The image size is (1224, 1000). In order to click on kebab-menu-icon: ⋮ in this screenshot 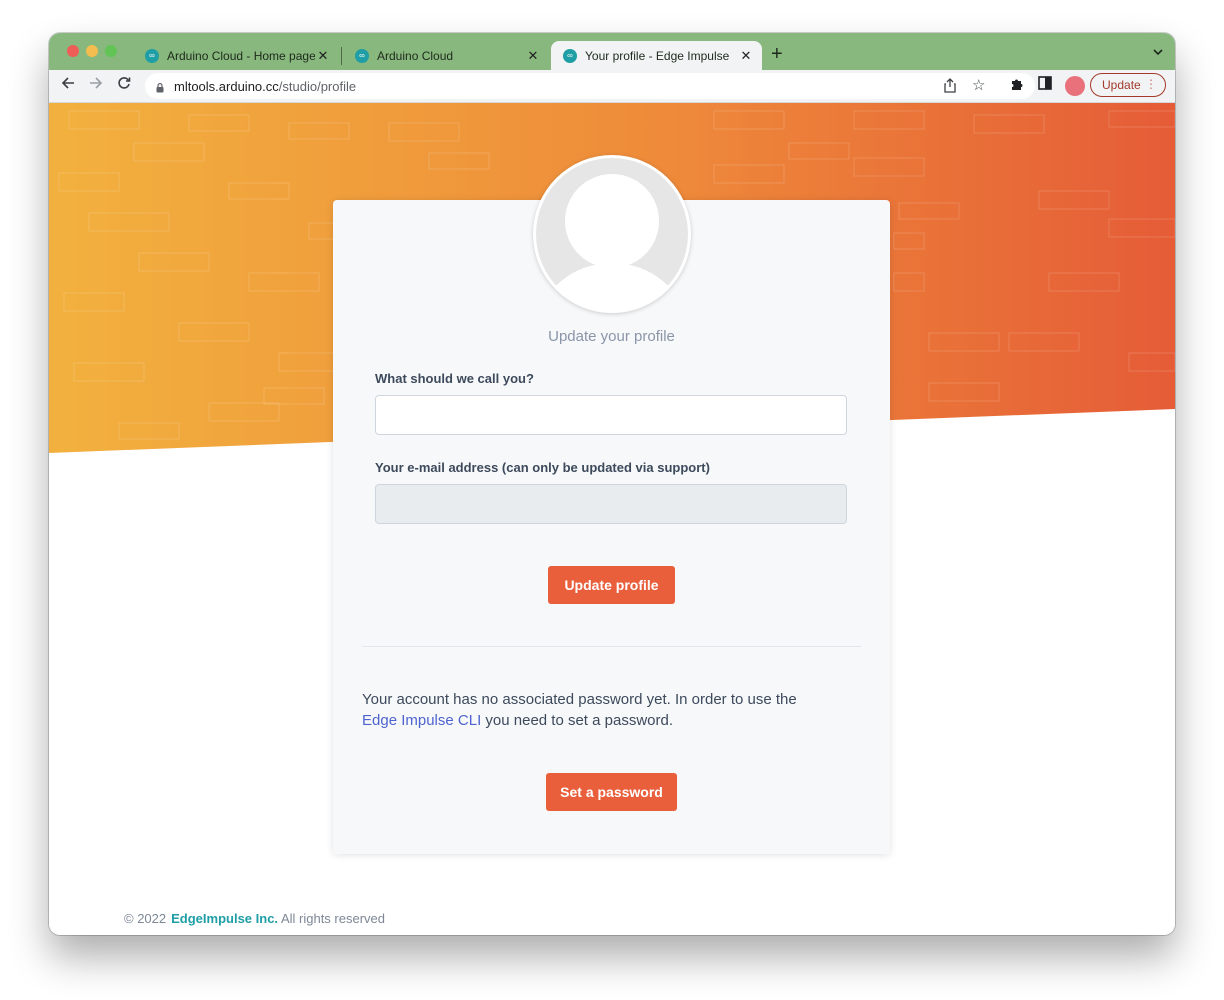, I will do `click(1151, 84)`.